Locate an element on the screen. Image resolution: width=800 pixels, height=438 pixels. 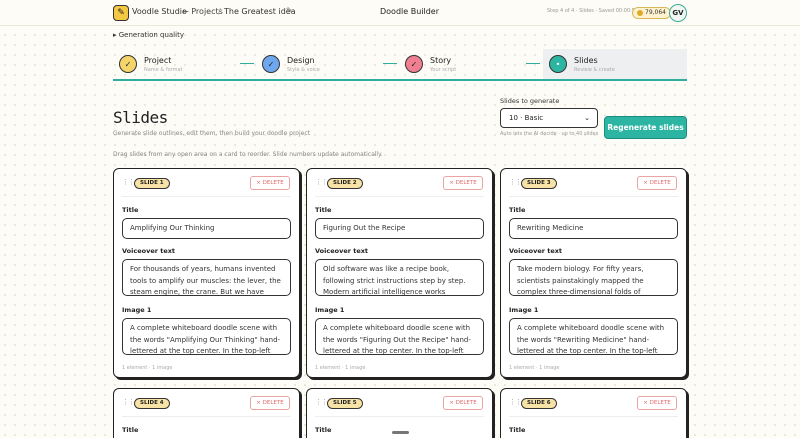
step-design: ✓ Design Style & voice is located at coordinates (288, 64).